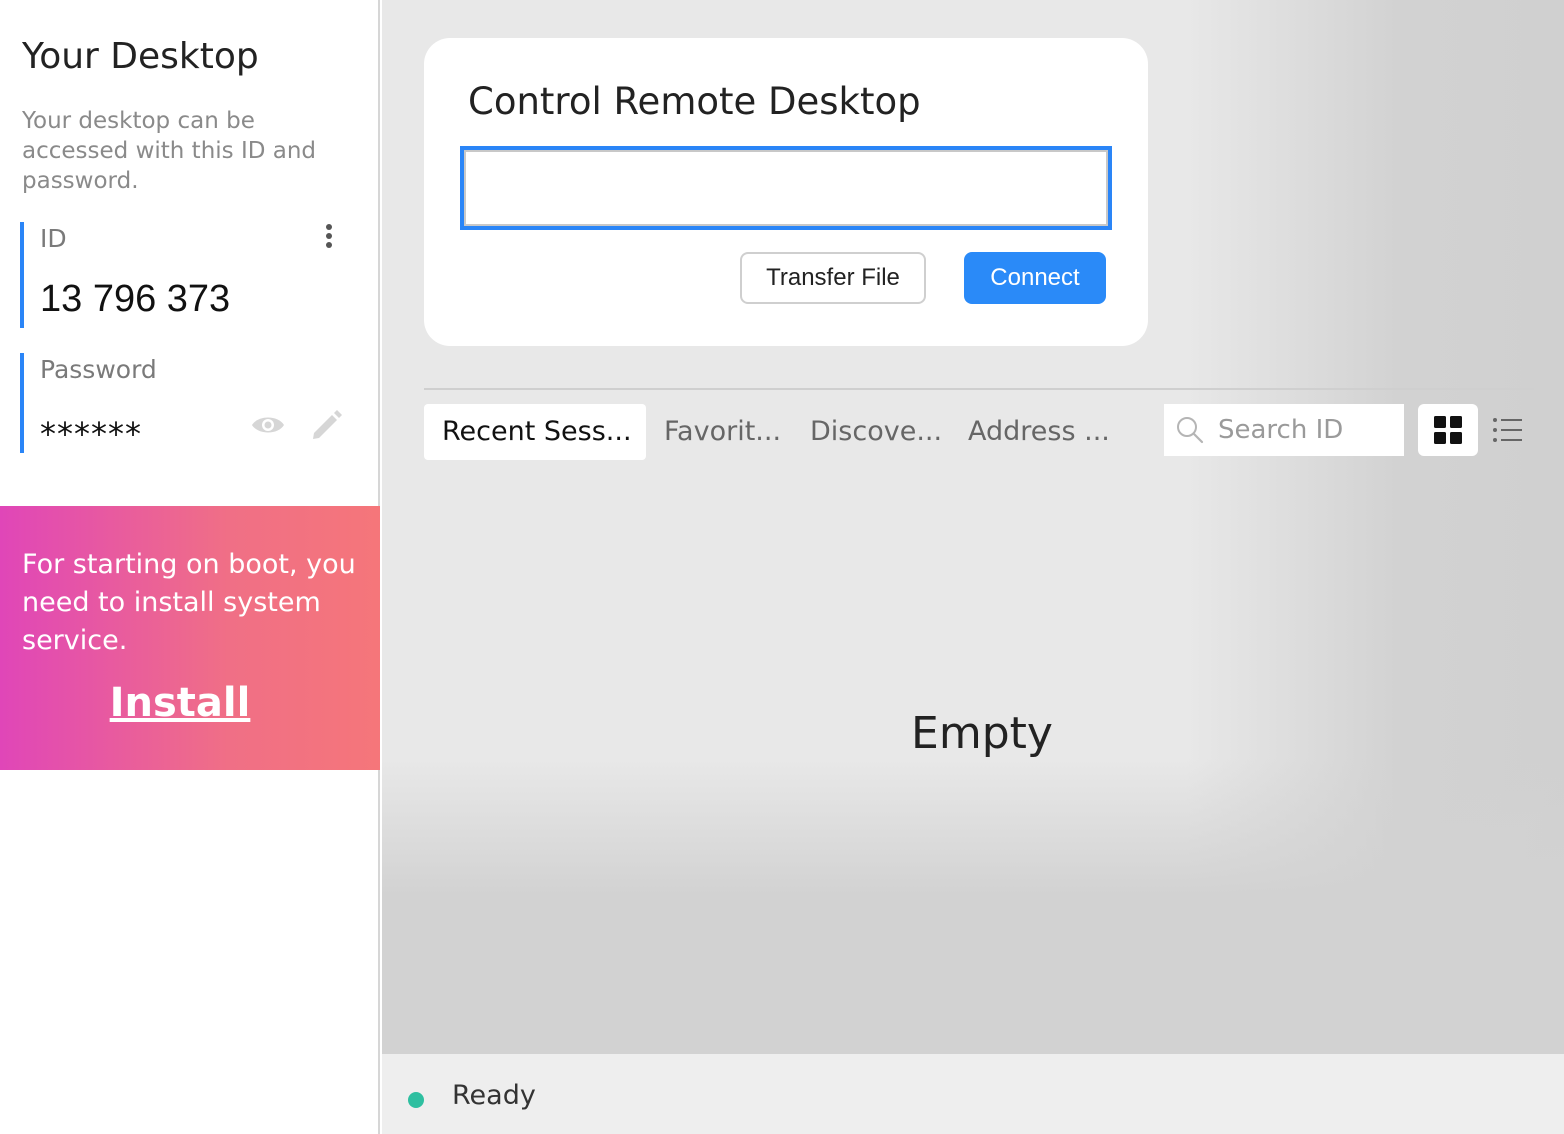 The height and width of the screenshot is (1134, 1564). I want to click on search-placeholder: Search ID, so click(1281, 430).